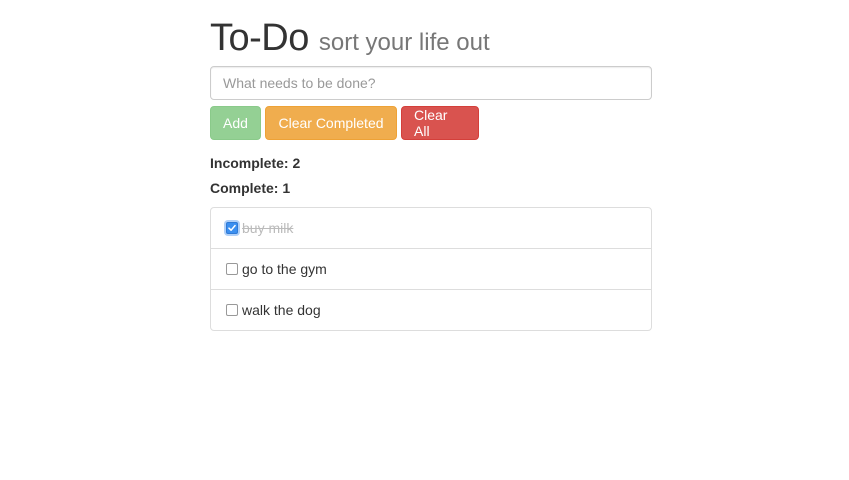 This screenshot has width=849, height=480. I want to click on page-subtitle: sort your life out, so click(404, 42).